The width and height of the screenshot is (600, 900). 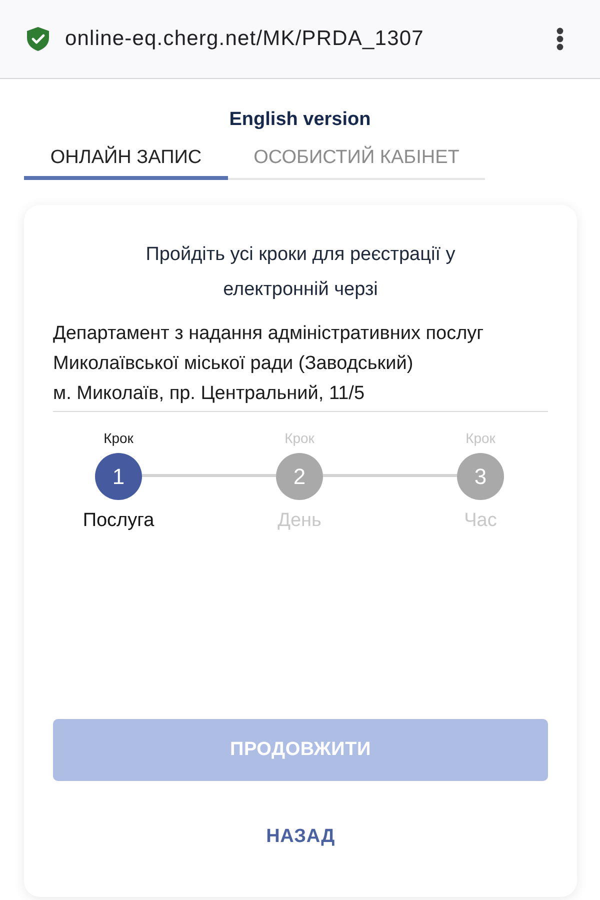 What do you see at coordinates (560, 39) in the screenshot?
I see `more-menu-icon` at bounding box center [560, 39].